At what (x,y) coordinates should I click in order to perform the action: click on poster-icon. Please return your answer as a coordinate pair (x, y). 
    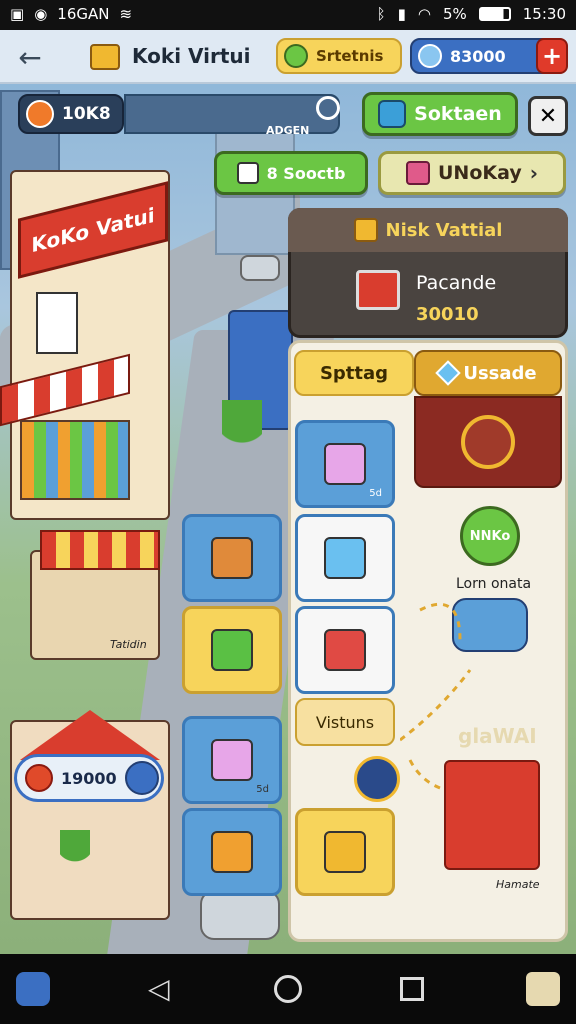
    Looking at the image, I should click on (57, 323).